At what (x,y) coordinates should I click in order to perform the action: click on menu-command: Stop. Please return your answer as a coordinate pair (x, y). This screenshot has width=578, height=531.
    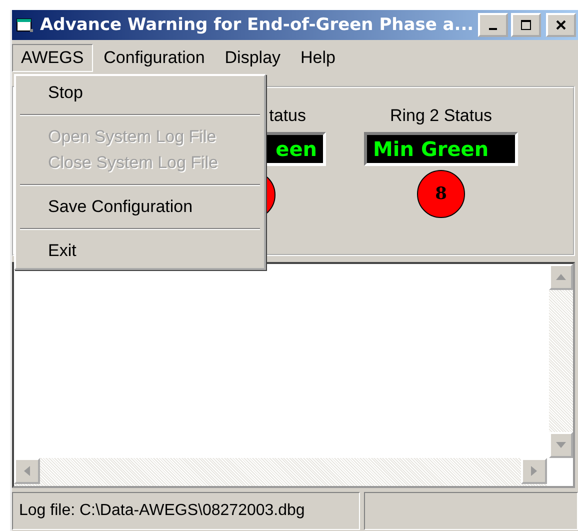
    Looking at the image, I should click on (140, 93).